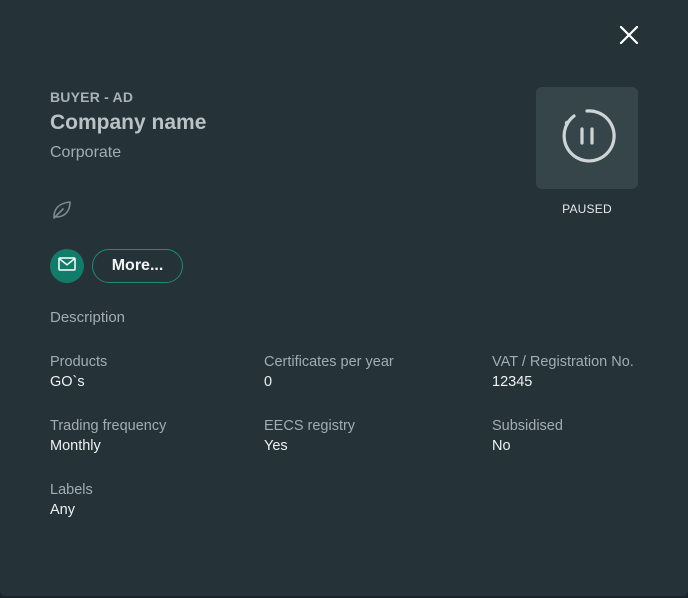  What do you see at coordinates (563, 362) in the screenshot?
I see `field-label: VAT / Registration No.` at bounding box center [563, 362].